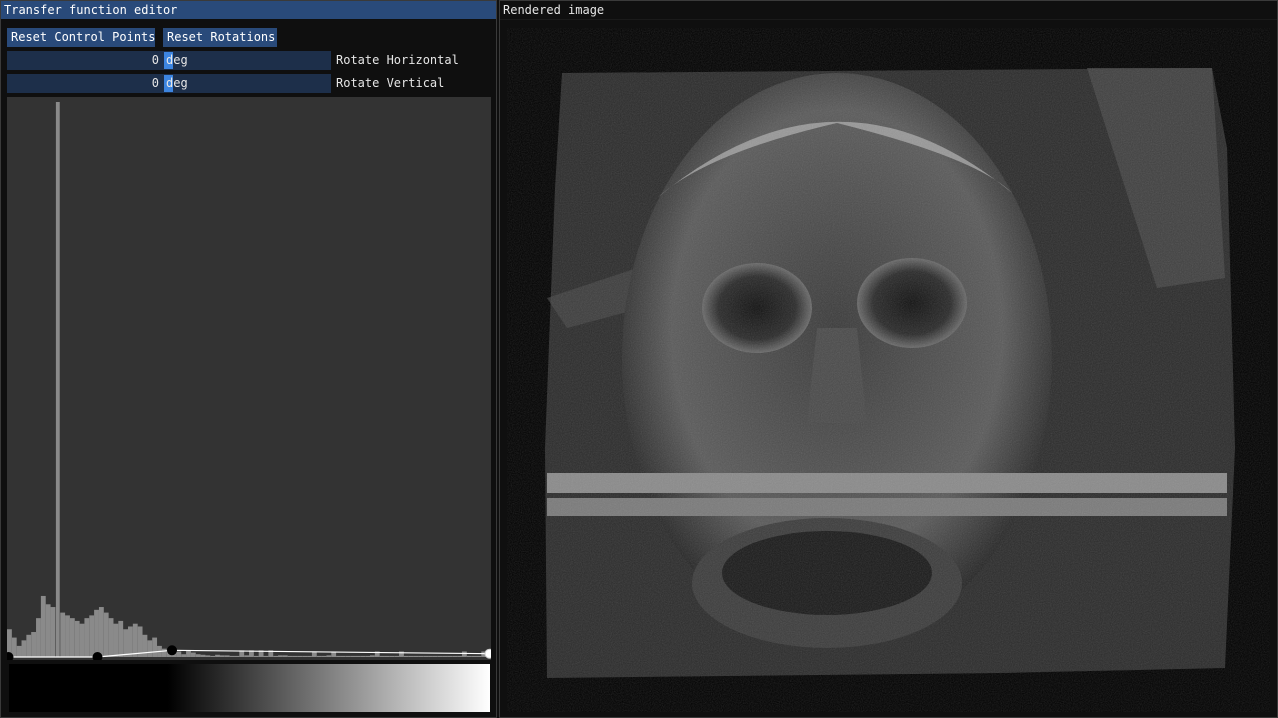 This screenshot has width=1278, height=718. Describe the element at coordinates (249, 688) in the screenshot. I see `color-gradient-bar` at that location.